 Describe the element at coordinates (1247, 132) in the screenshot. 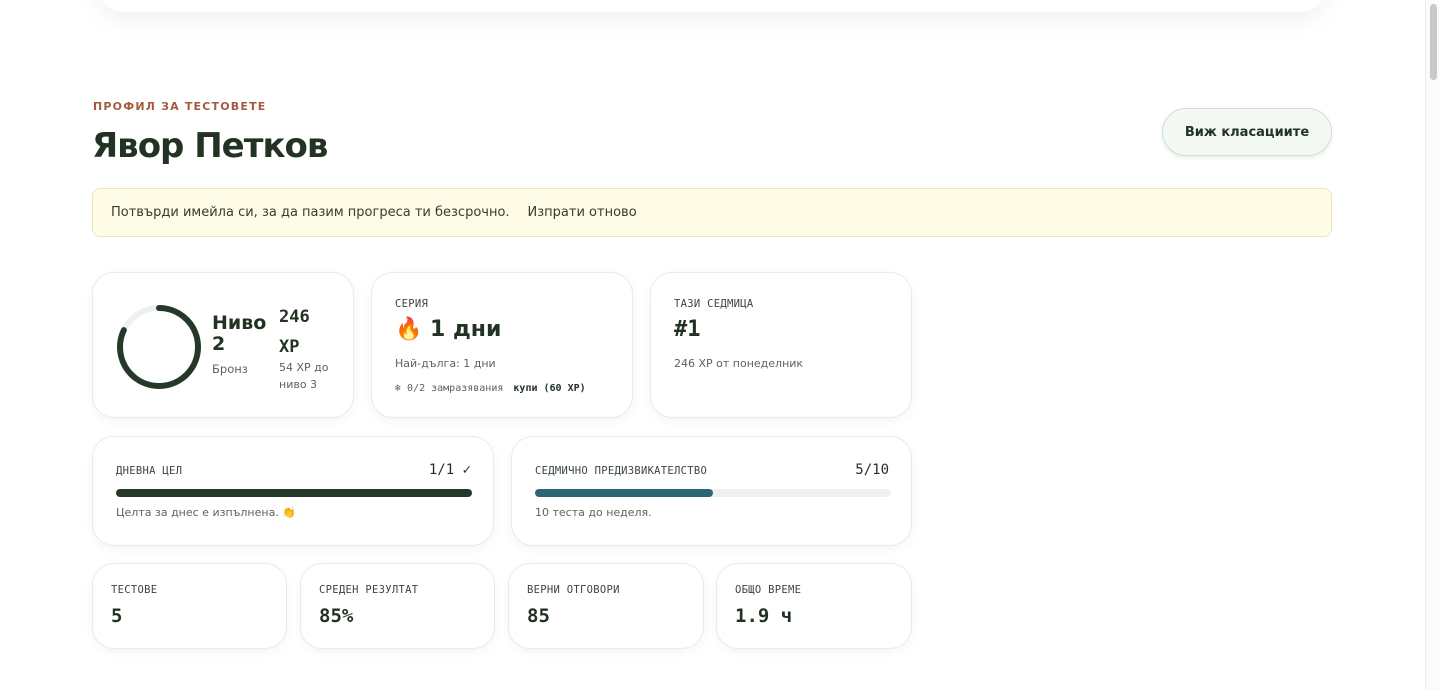

I see `view-leaderboards-button: Виж класациите` at that location.